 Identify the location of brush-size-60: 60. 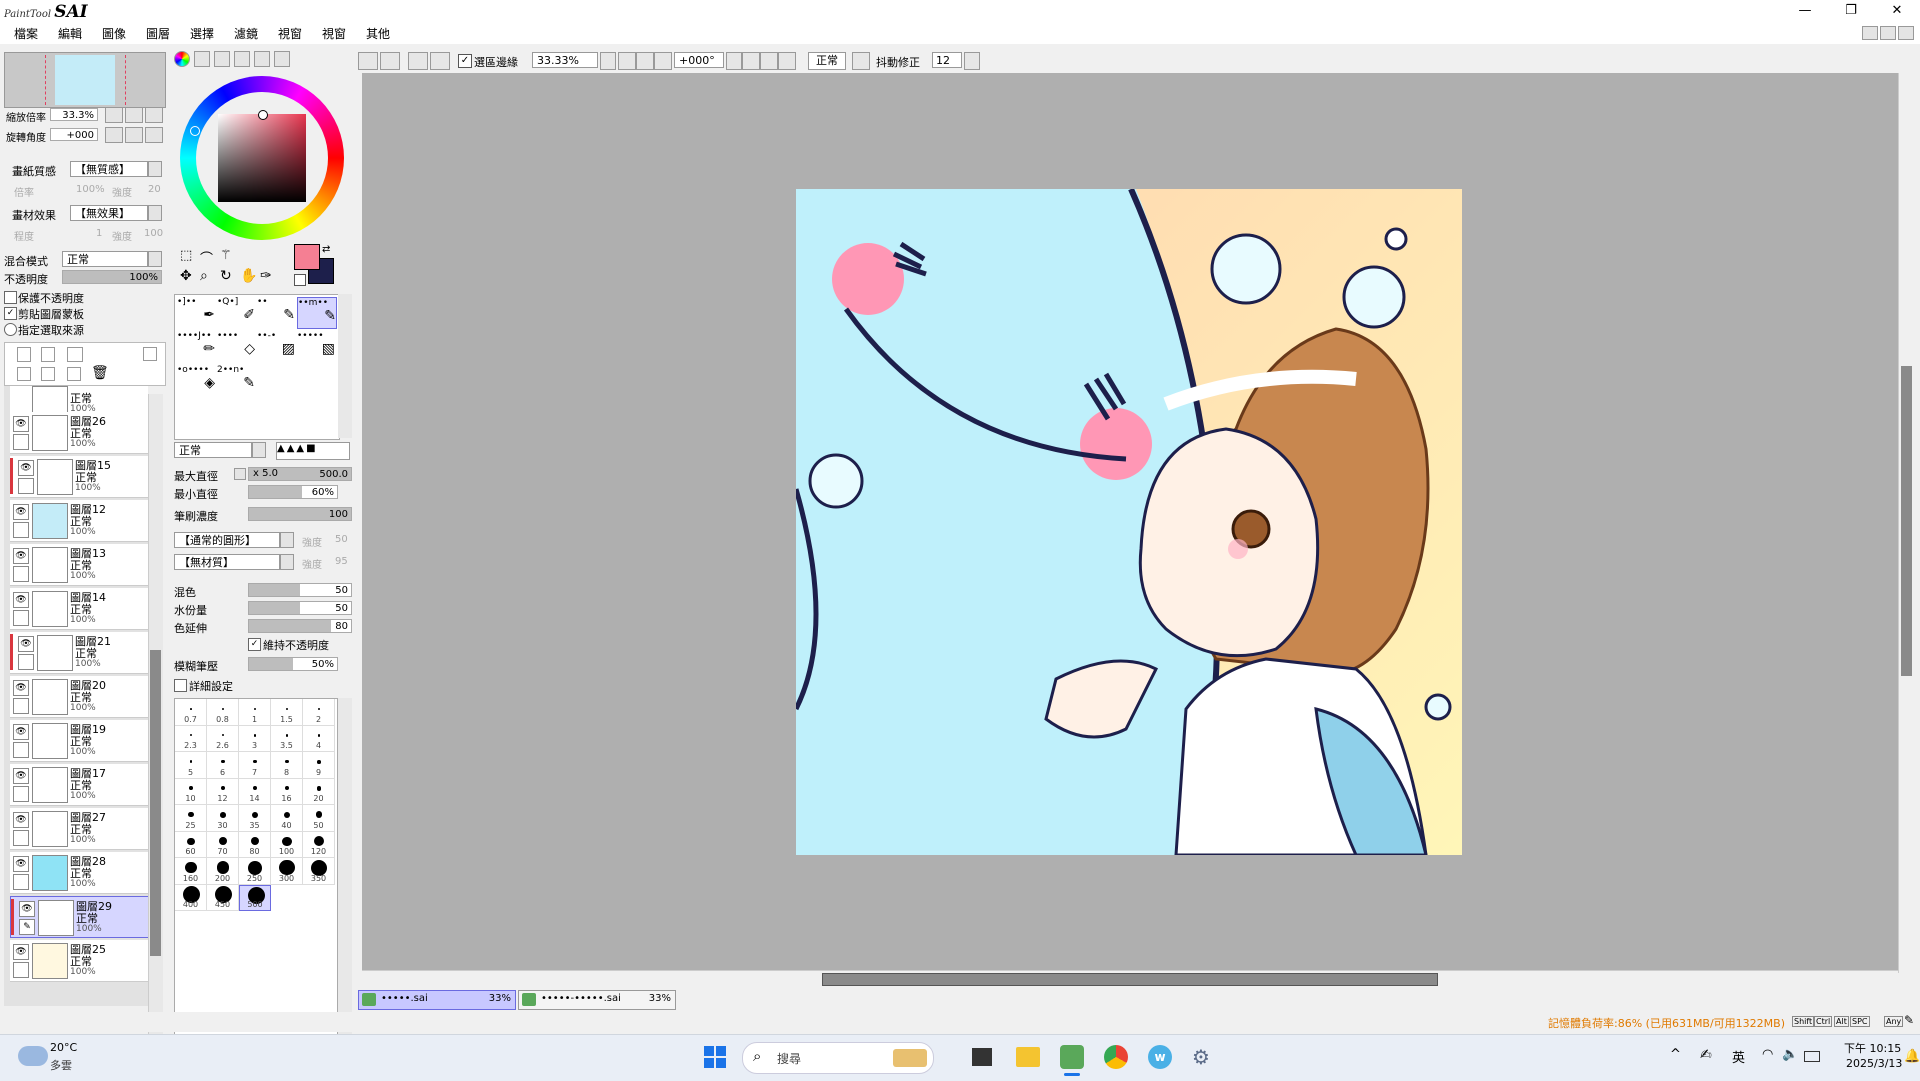
(191, 844).